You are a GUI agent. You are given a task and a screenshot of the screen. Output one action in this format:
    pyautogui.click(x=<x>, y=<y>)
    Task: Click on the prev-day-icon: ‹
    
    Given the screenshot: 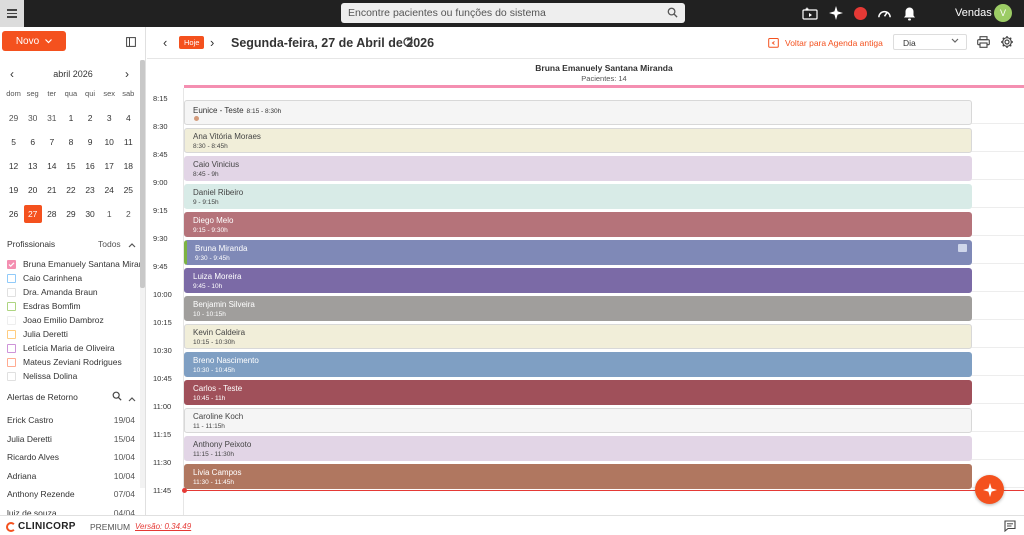 What is the action you would take?
    pyautogui.click(x=165, y=42)
    